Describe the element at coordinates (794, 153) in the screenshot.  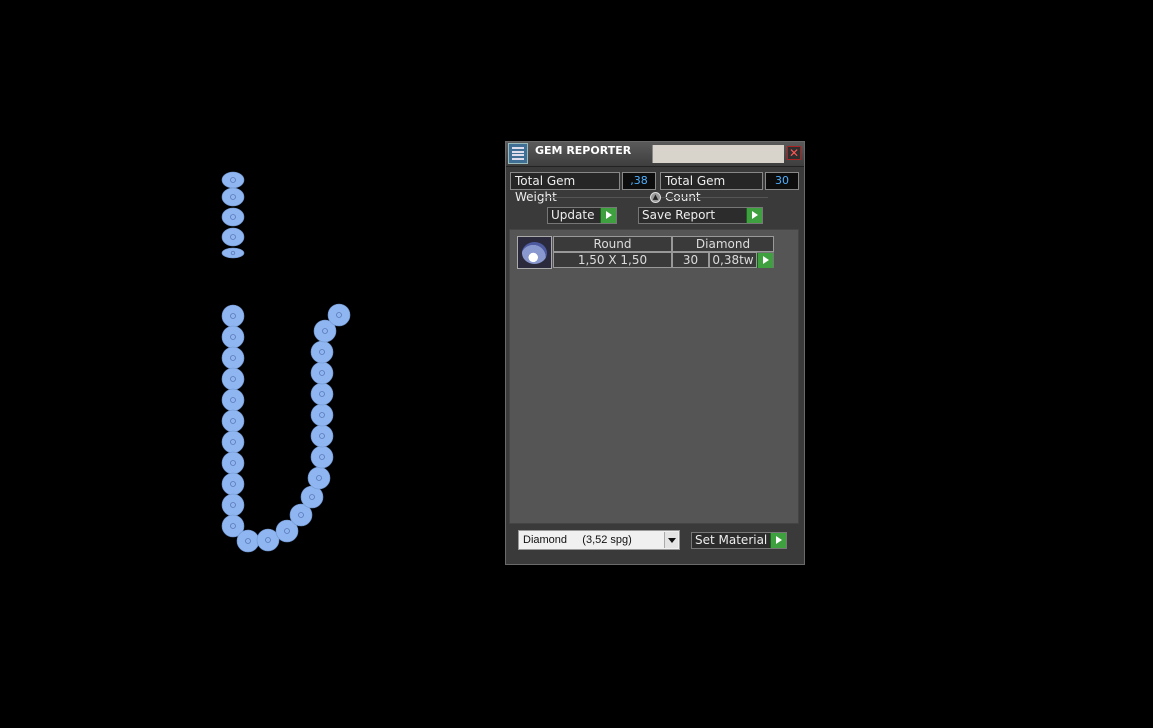
I see `close-icon: ✕` at that location.